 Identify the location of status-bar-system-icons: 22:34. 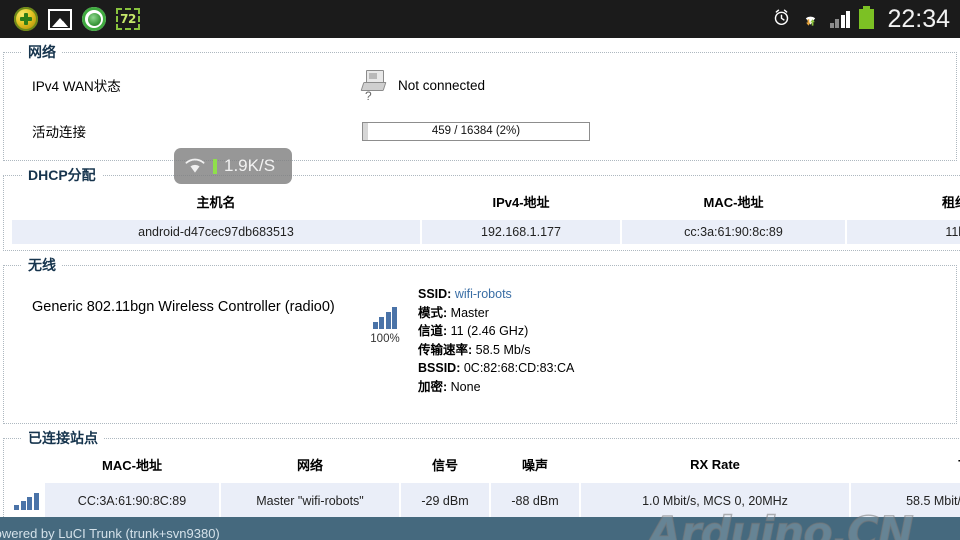
(861, 18).